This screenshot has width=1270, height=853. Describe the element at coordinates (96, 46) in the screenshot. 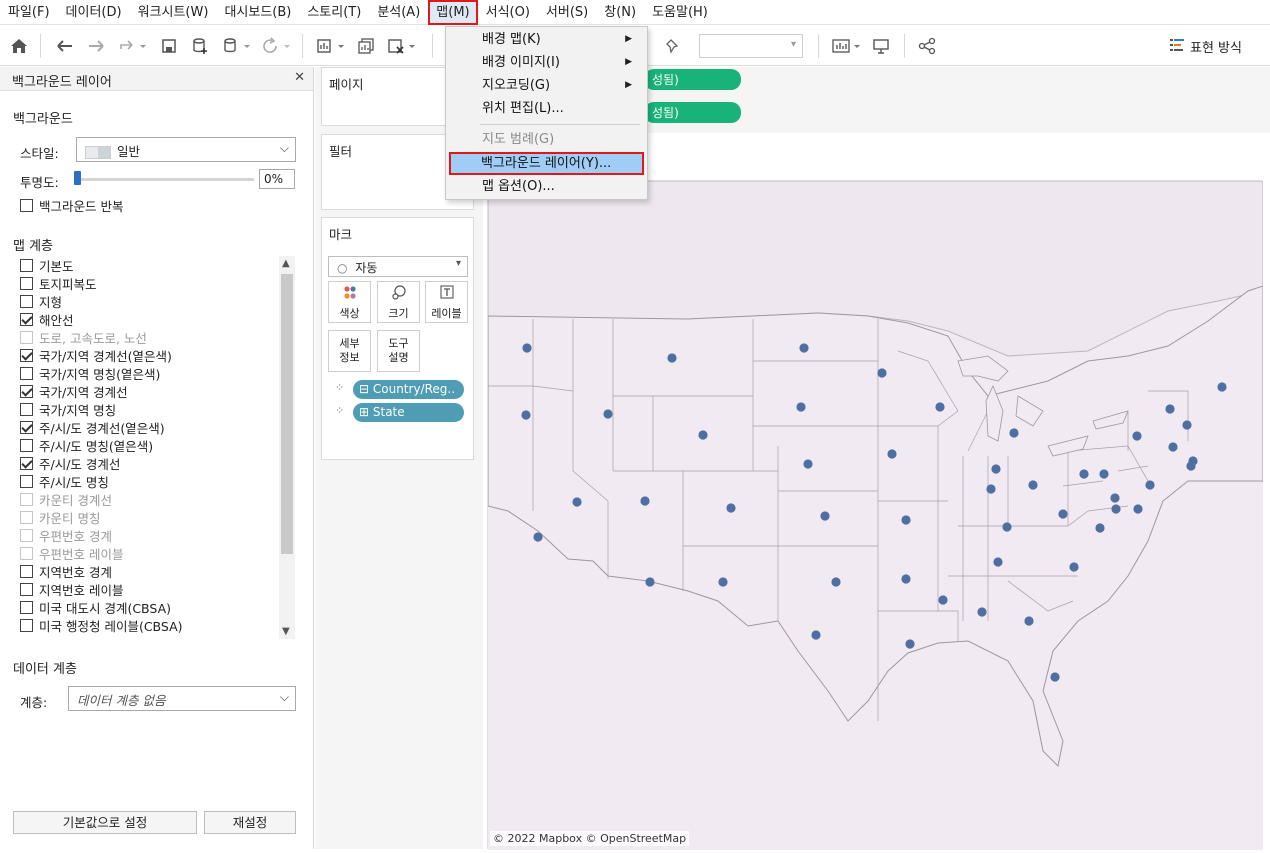

I see `redo-icon` at that location.